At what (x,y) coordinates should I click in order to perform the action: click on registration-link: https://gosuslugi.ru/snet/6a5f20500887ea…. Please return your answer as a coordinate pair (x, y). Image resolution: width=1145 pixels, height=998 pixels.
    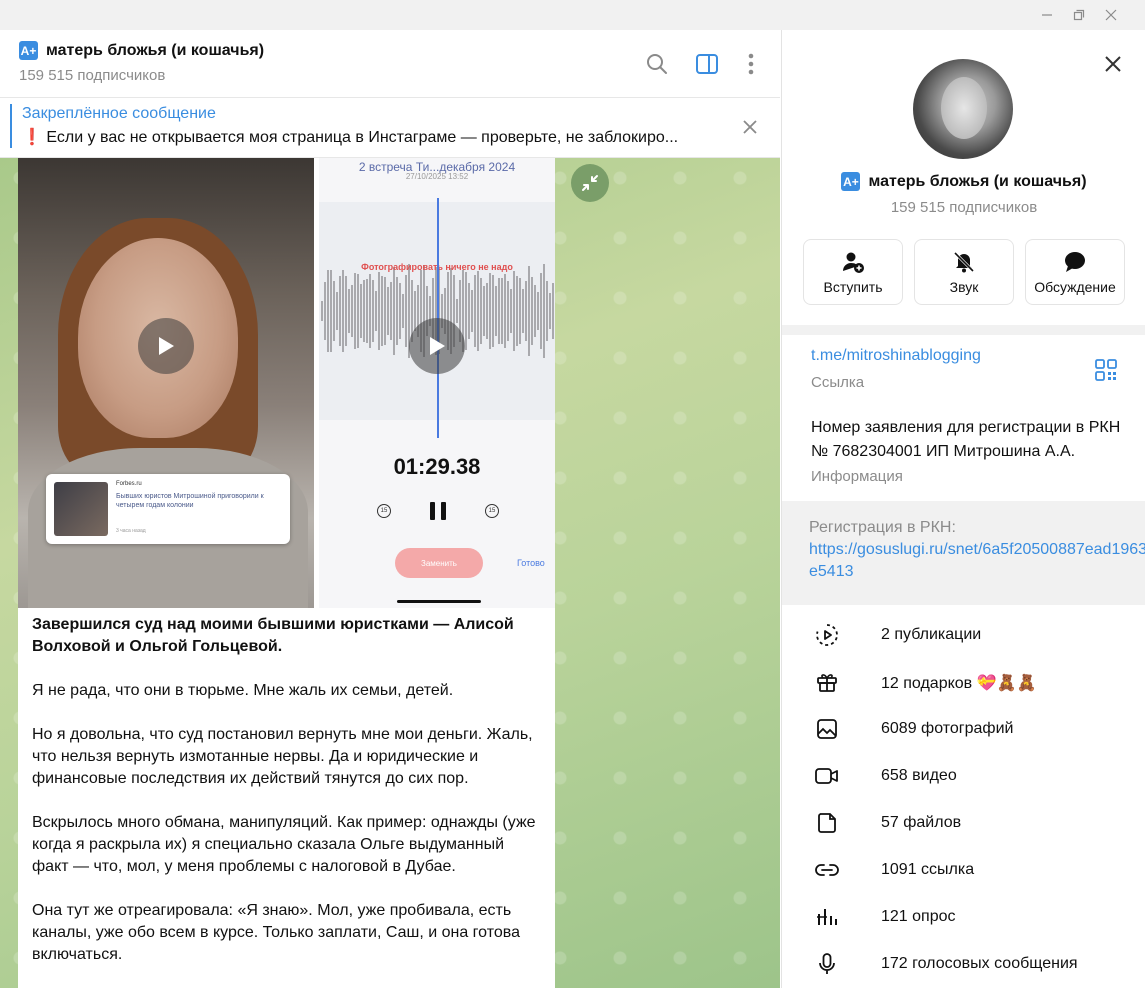
    Looking at the image, I should click on (977, 561).